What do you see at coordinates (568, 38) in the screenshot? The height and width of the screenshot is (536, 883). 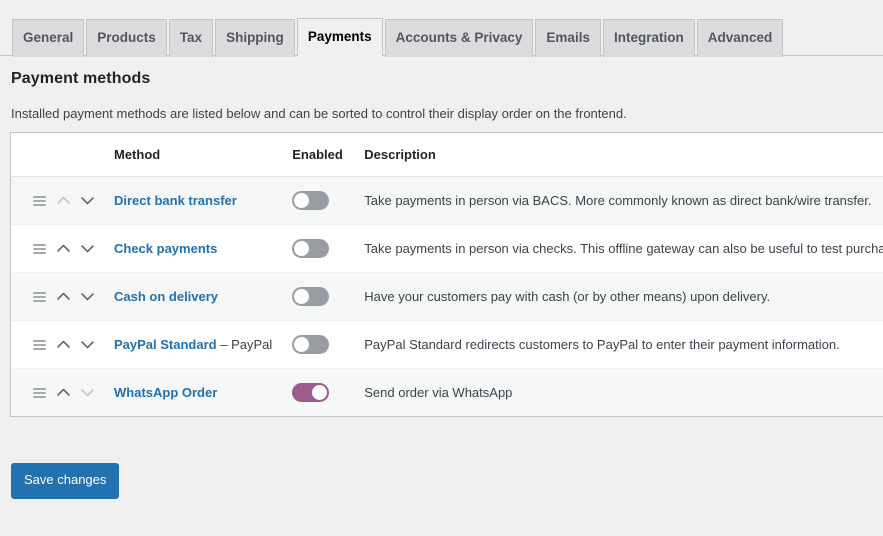 I see `tab-emails: Emails` at bounding box center [568, 38].